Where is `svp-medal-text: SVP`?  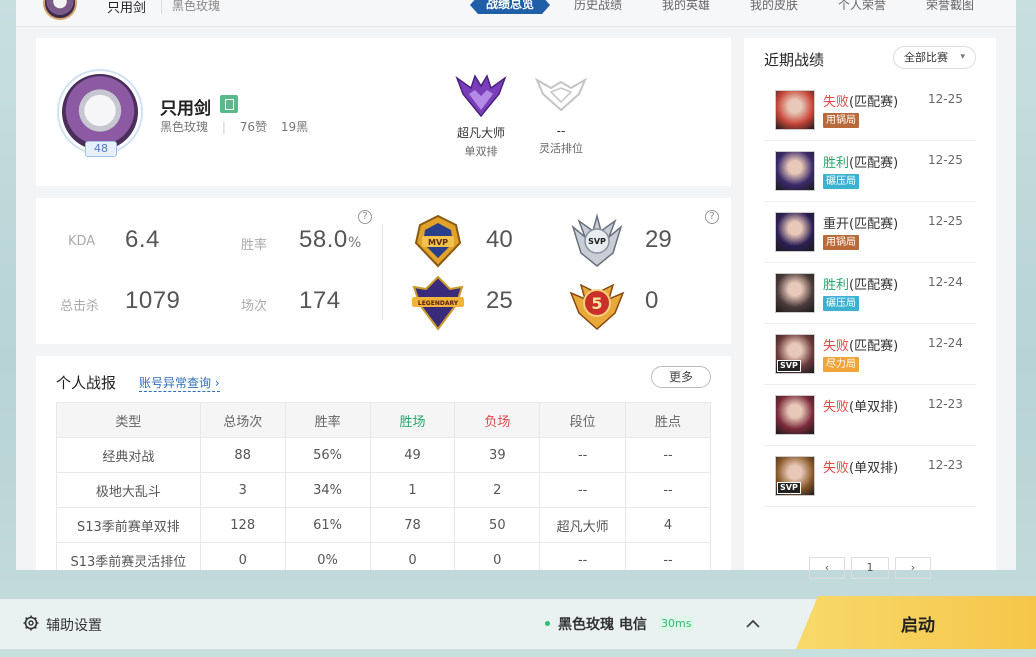 svp-medal-text: SVP is located at coordinates (597, 241).